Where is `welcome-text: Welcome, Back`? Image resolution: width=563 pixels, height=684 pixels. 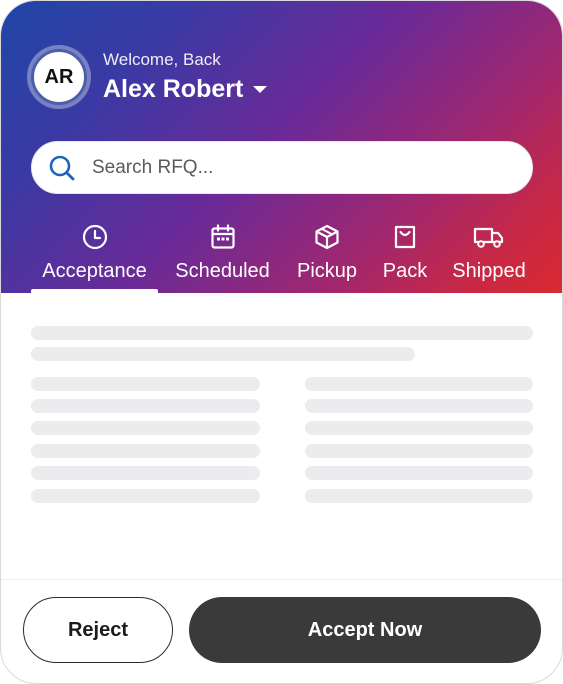
welcome-text: Welcome, Back is located at coordinates (162, 59).